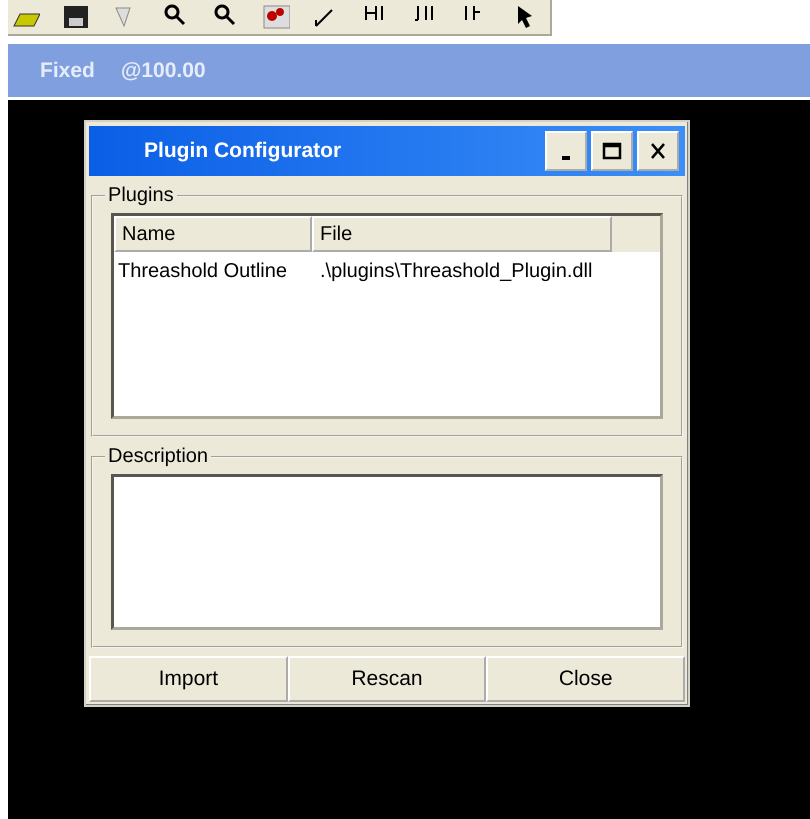  What do you see at coordinates (387, 679) in the screenshot?
I see `dialog-button: Rescan` at bounding box center [387, 679].